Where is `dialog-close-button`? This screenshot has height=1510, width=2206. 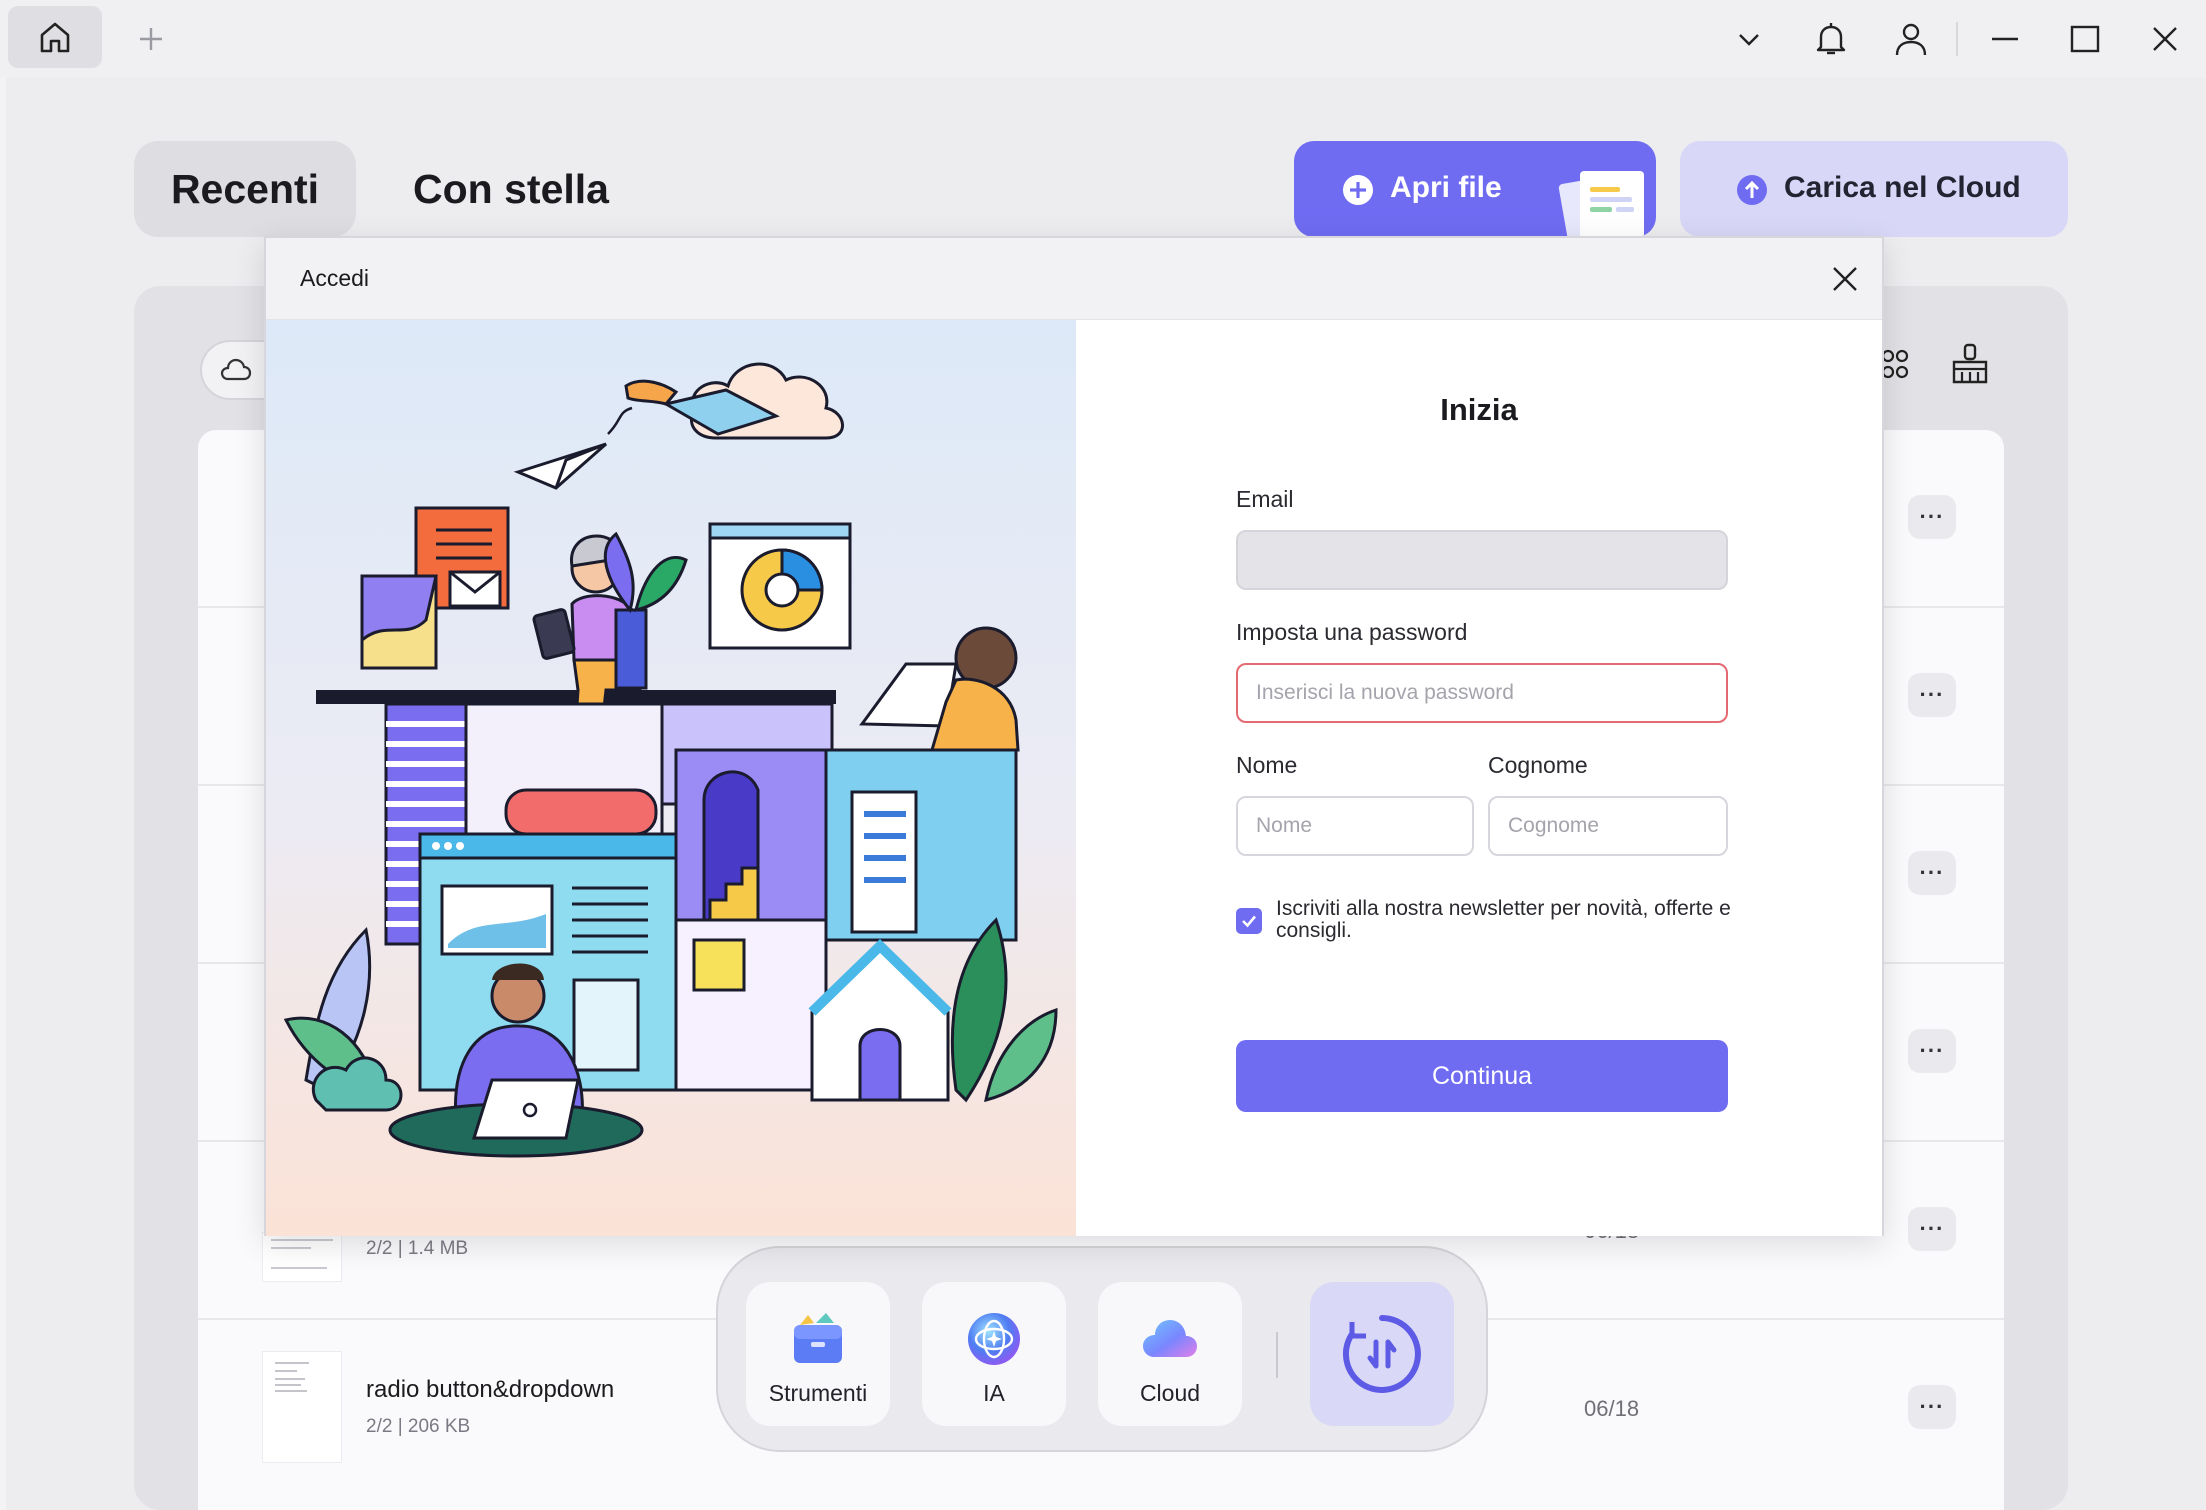 dialog-close-button is located at coordinates (1845, 279).